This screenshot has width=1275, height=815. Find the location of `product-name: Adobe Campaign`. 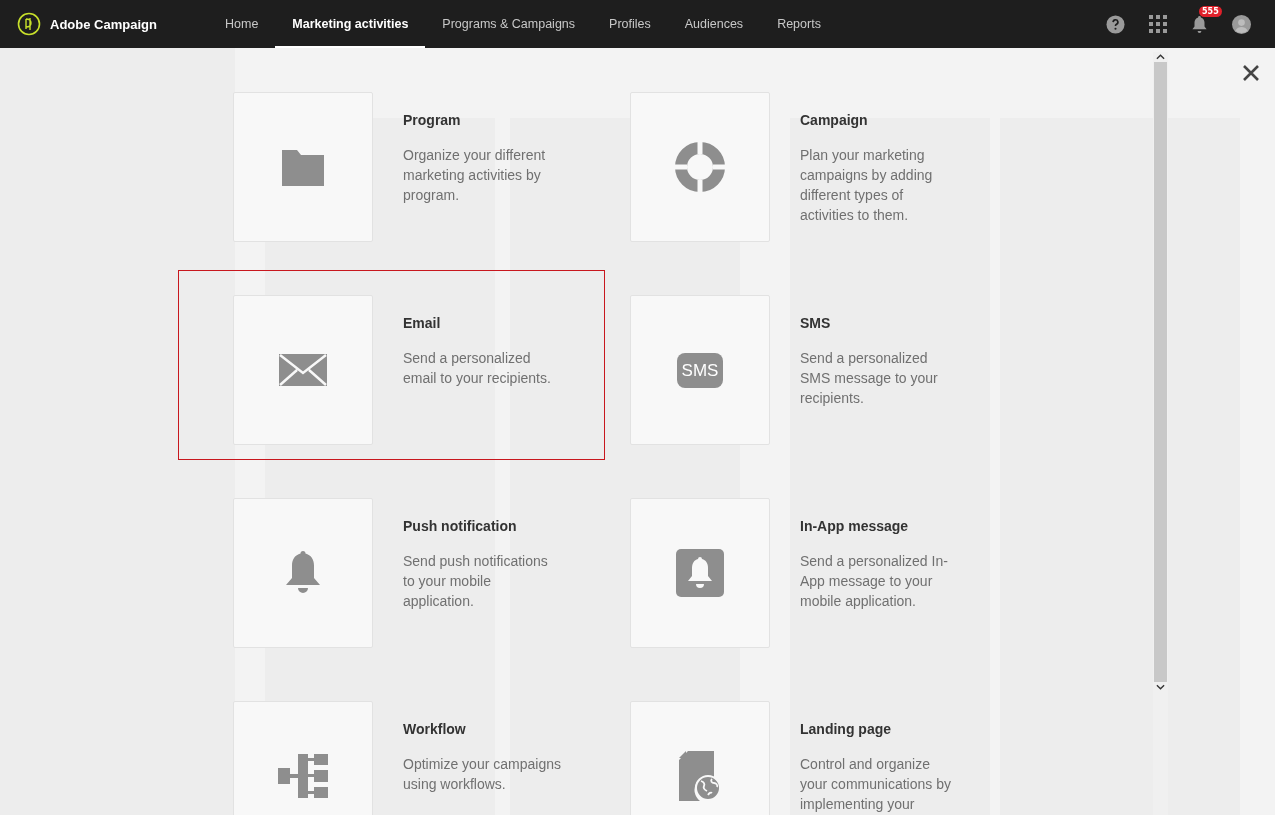

product-name: Adobe Campaign is located at coordinates (103, 24).